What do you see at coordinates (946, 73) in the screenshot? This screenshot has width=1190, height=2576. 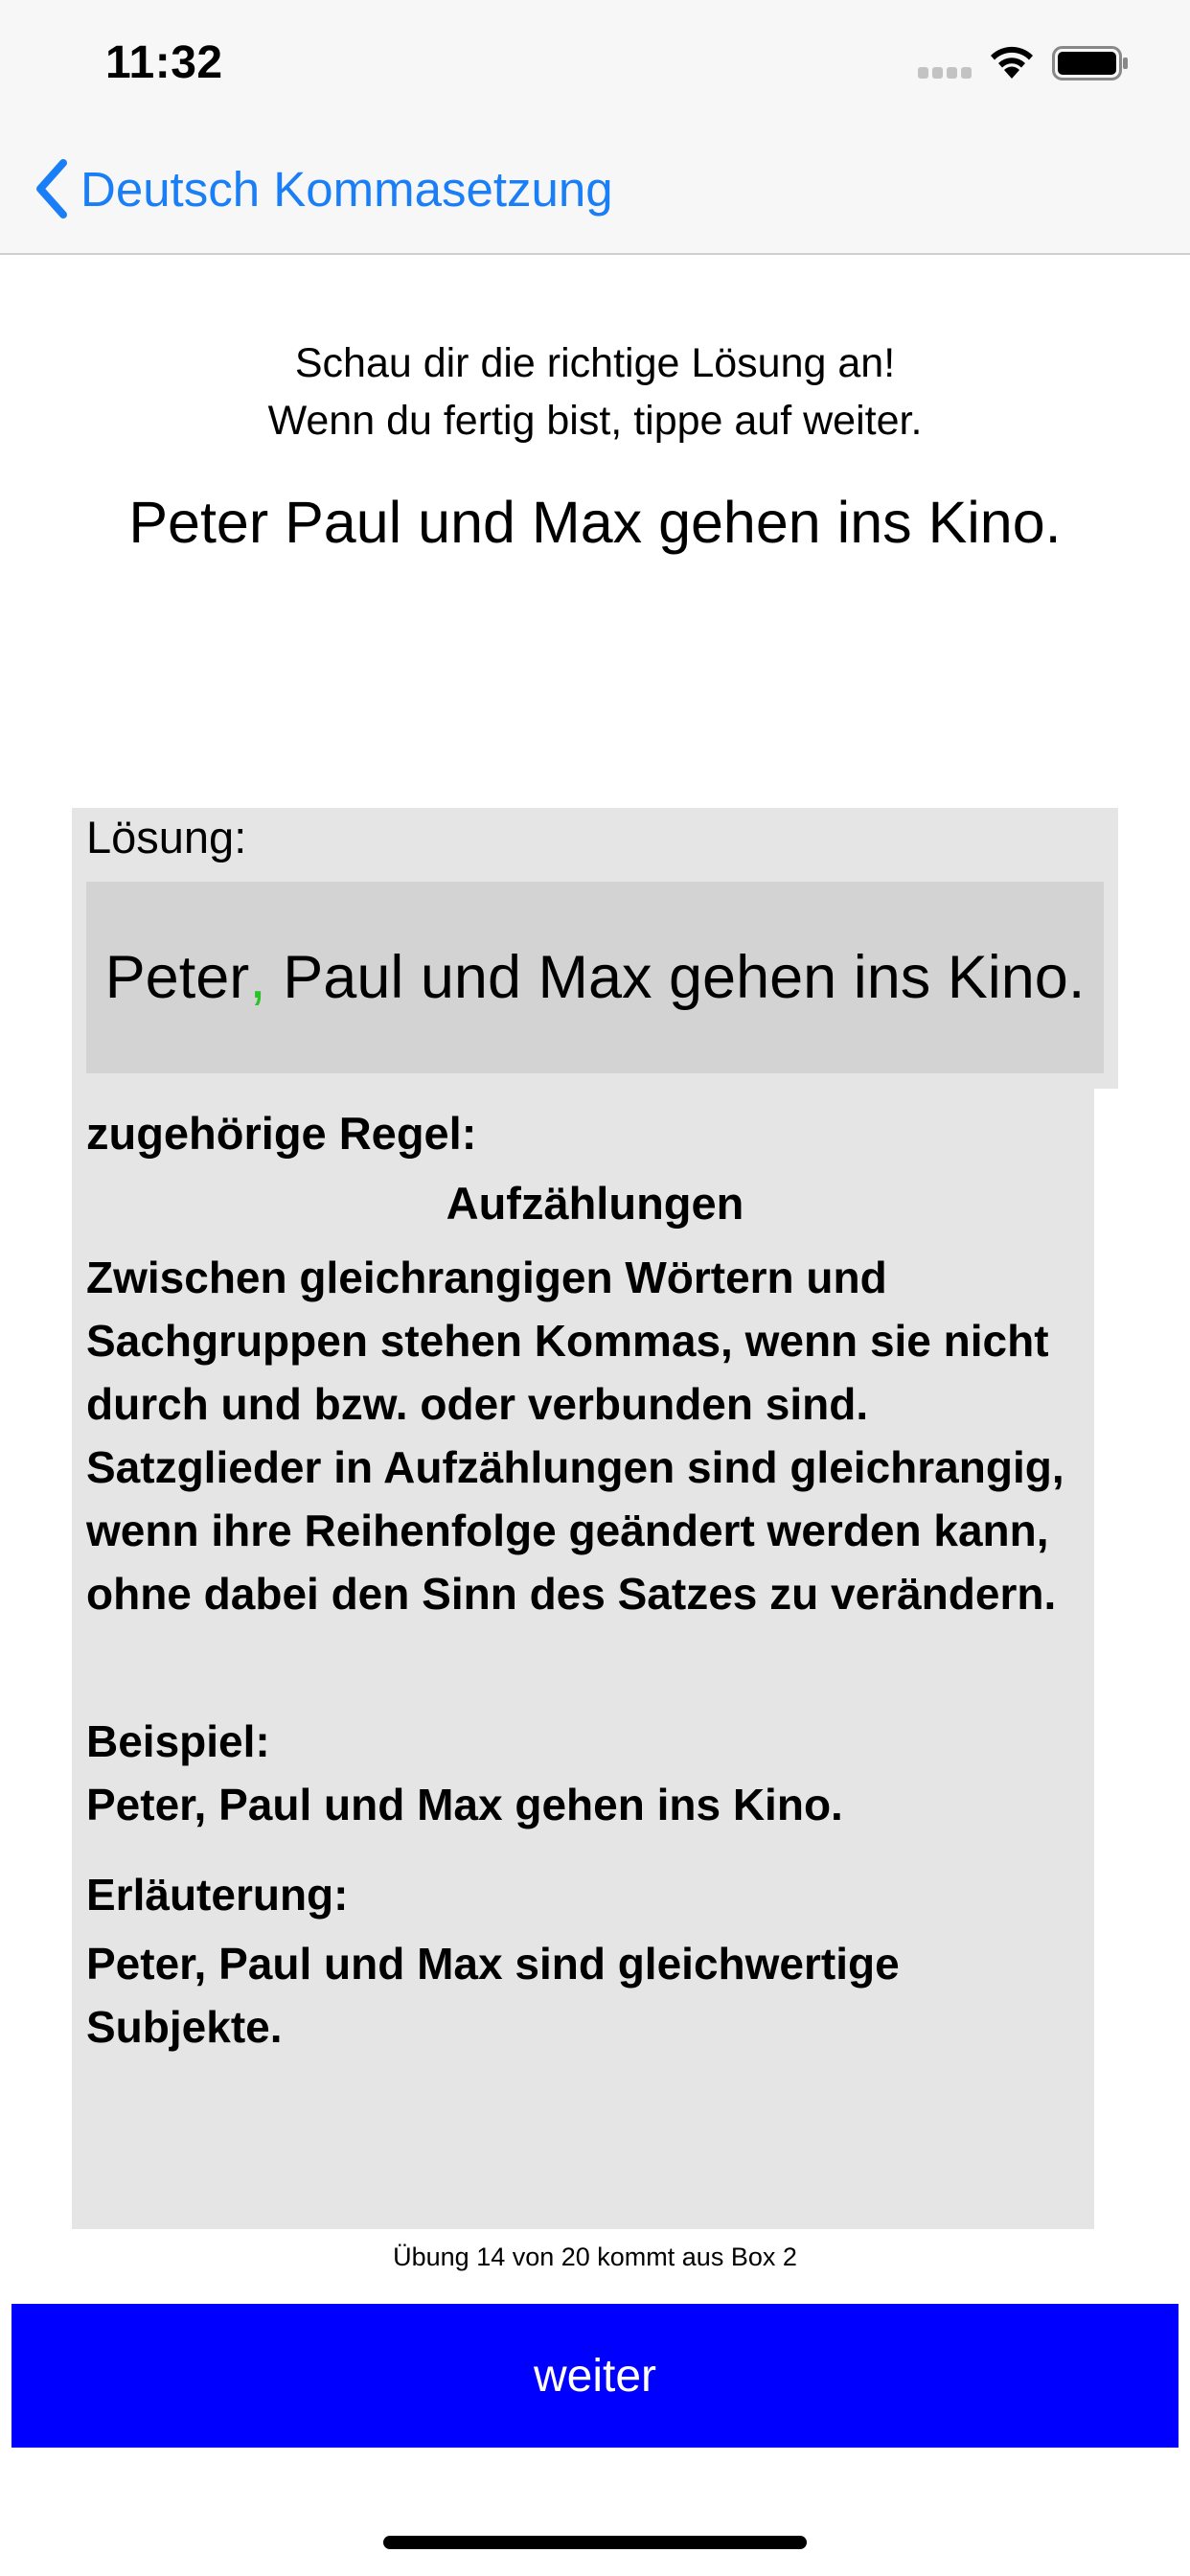 I see `cellular-signal-icon` at bounding box center [946, 73].